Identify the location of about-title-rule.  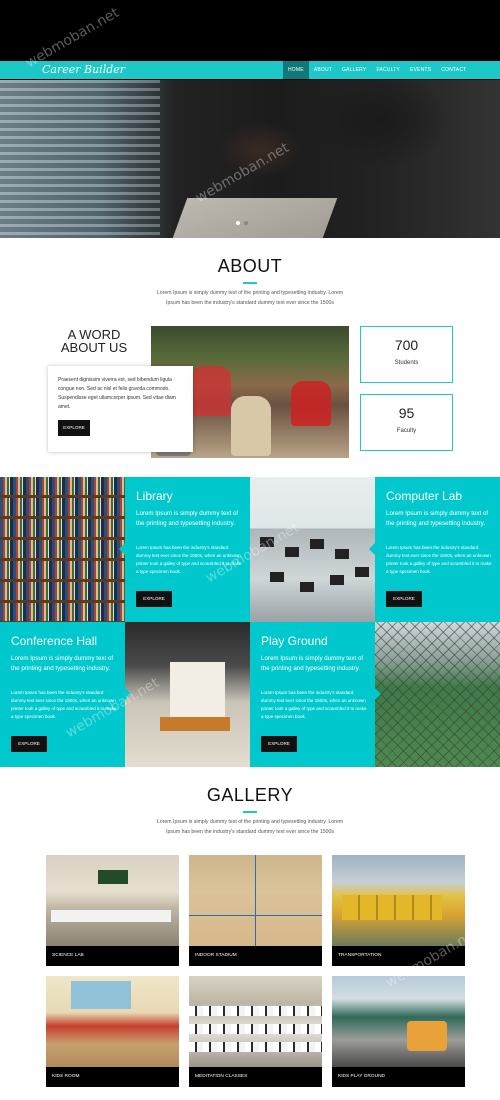
(250, 283).